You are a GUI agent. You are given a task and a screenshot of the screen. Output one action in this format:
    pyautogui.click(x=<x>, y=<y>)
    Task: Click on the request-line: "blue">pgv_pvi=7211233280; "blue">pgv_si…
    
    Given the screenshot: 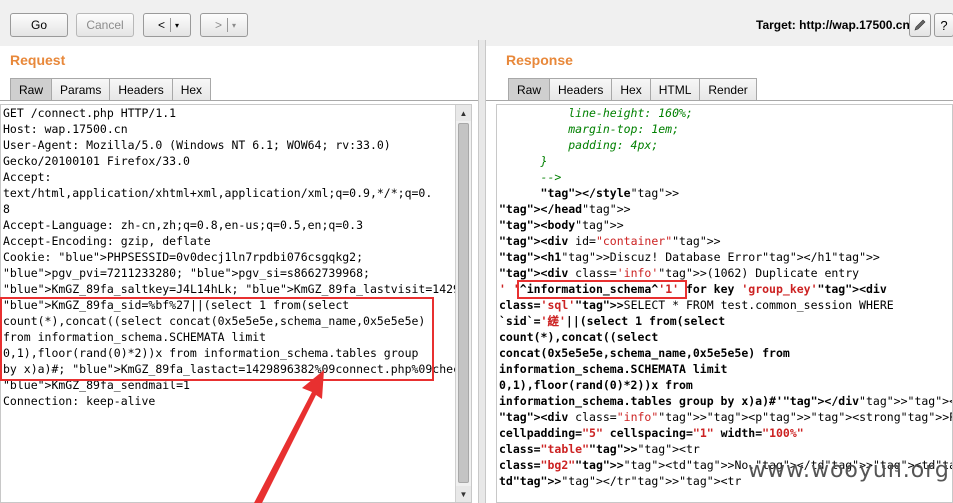 What is the action you would take?
    pyautogui.click(x=186, y=273)
    